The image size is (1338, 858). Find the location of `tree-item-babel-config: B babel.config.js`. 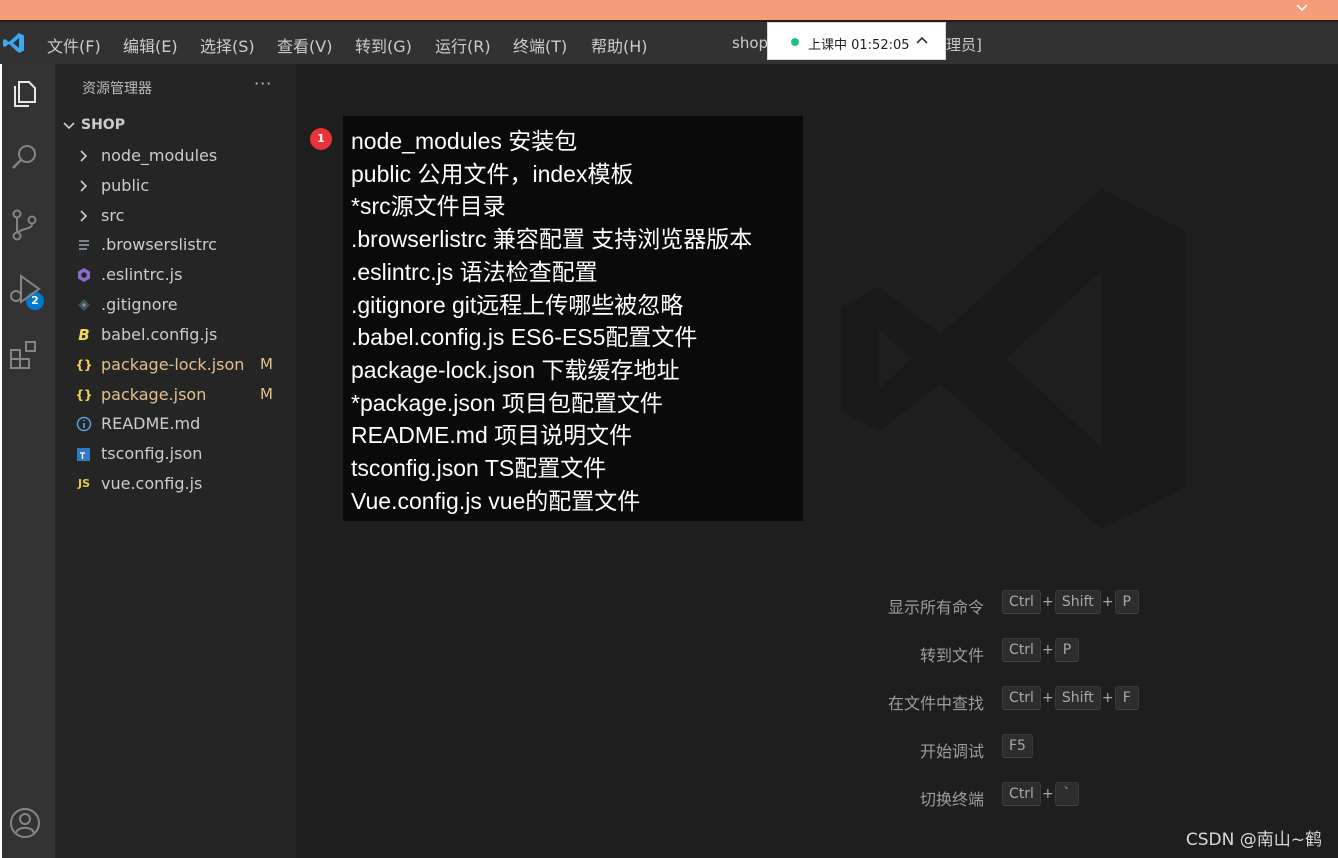

tree-item-babel-config: B babel.config.js is located at coordinates (175, 335).